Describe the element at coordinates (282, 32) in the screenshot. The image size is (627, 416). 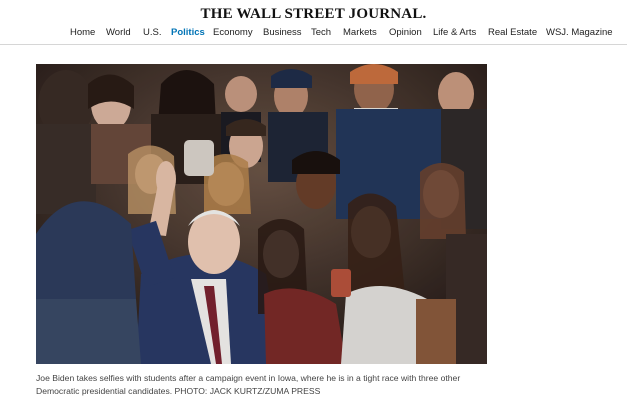
I see `nav-item-business: Business` at that location.